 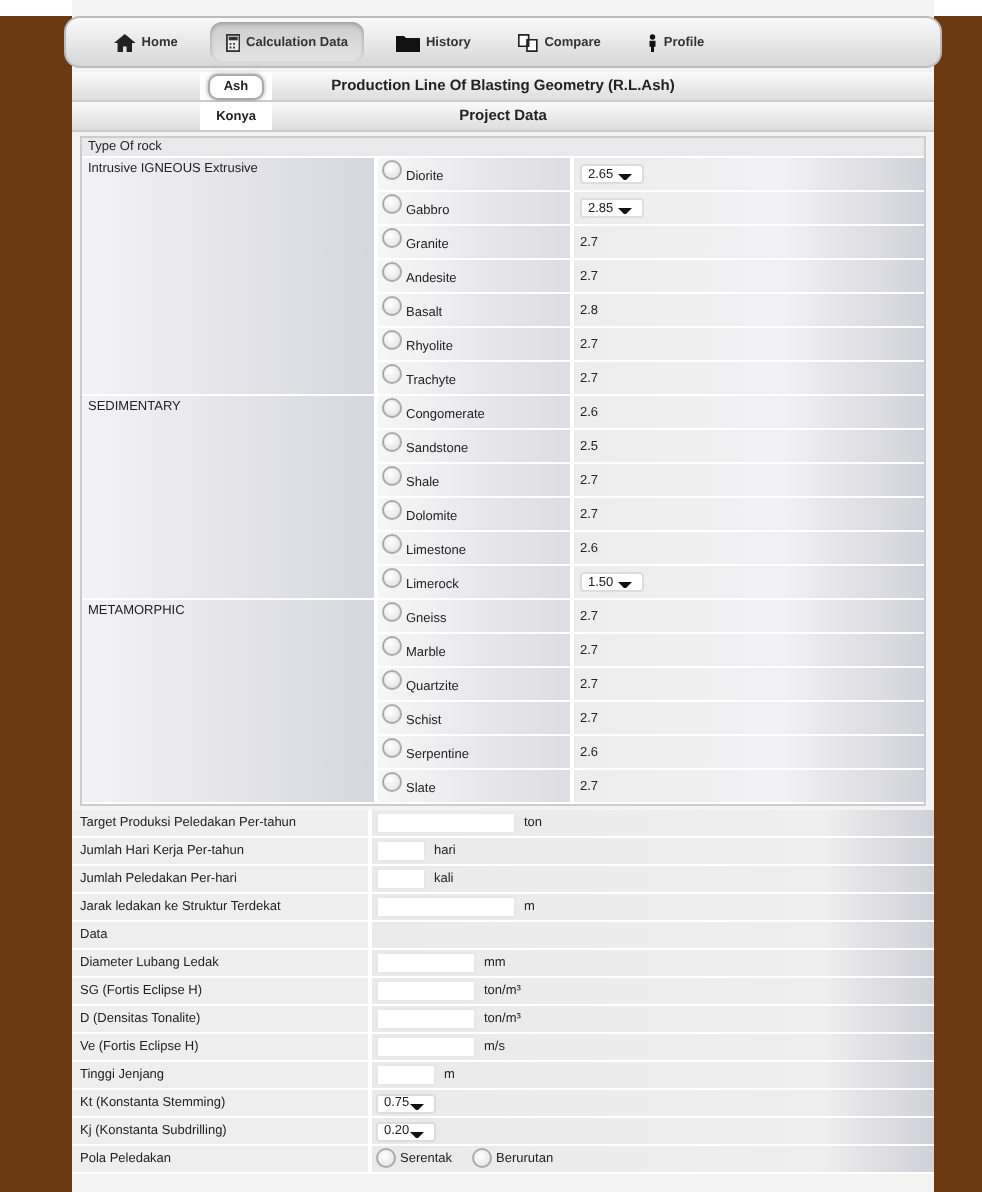 I want to click on calculator-icon, so click(x=233, y=42).